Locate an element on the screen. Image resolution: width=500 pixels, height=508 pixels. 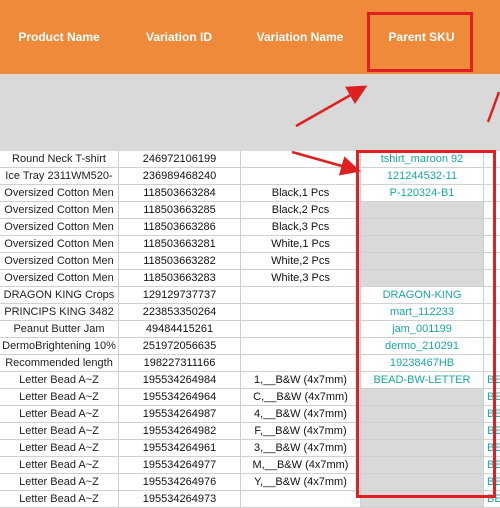
variation-name-cell: Black,2 Pcs is located at coordinates (300, 210).